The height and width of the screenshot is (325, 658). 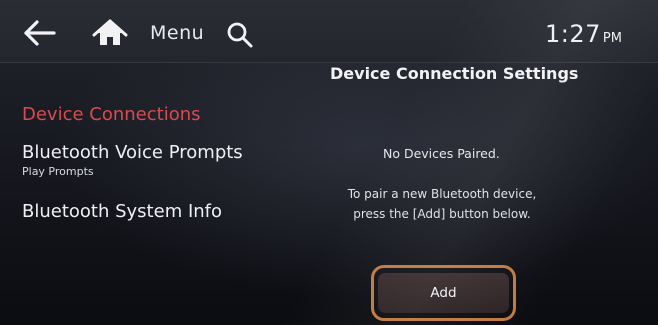 What do you see at coordinates (122, 211) in the screenshot?
I see `list-item-bluetooth-system-info: Bluetooth System Info` at bounding box center [122, 211].